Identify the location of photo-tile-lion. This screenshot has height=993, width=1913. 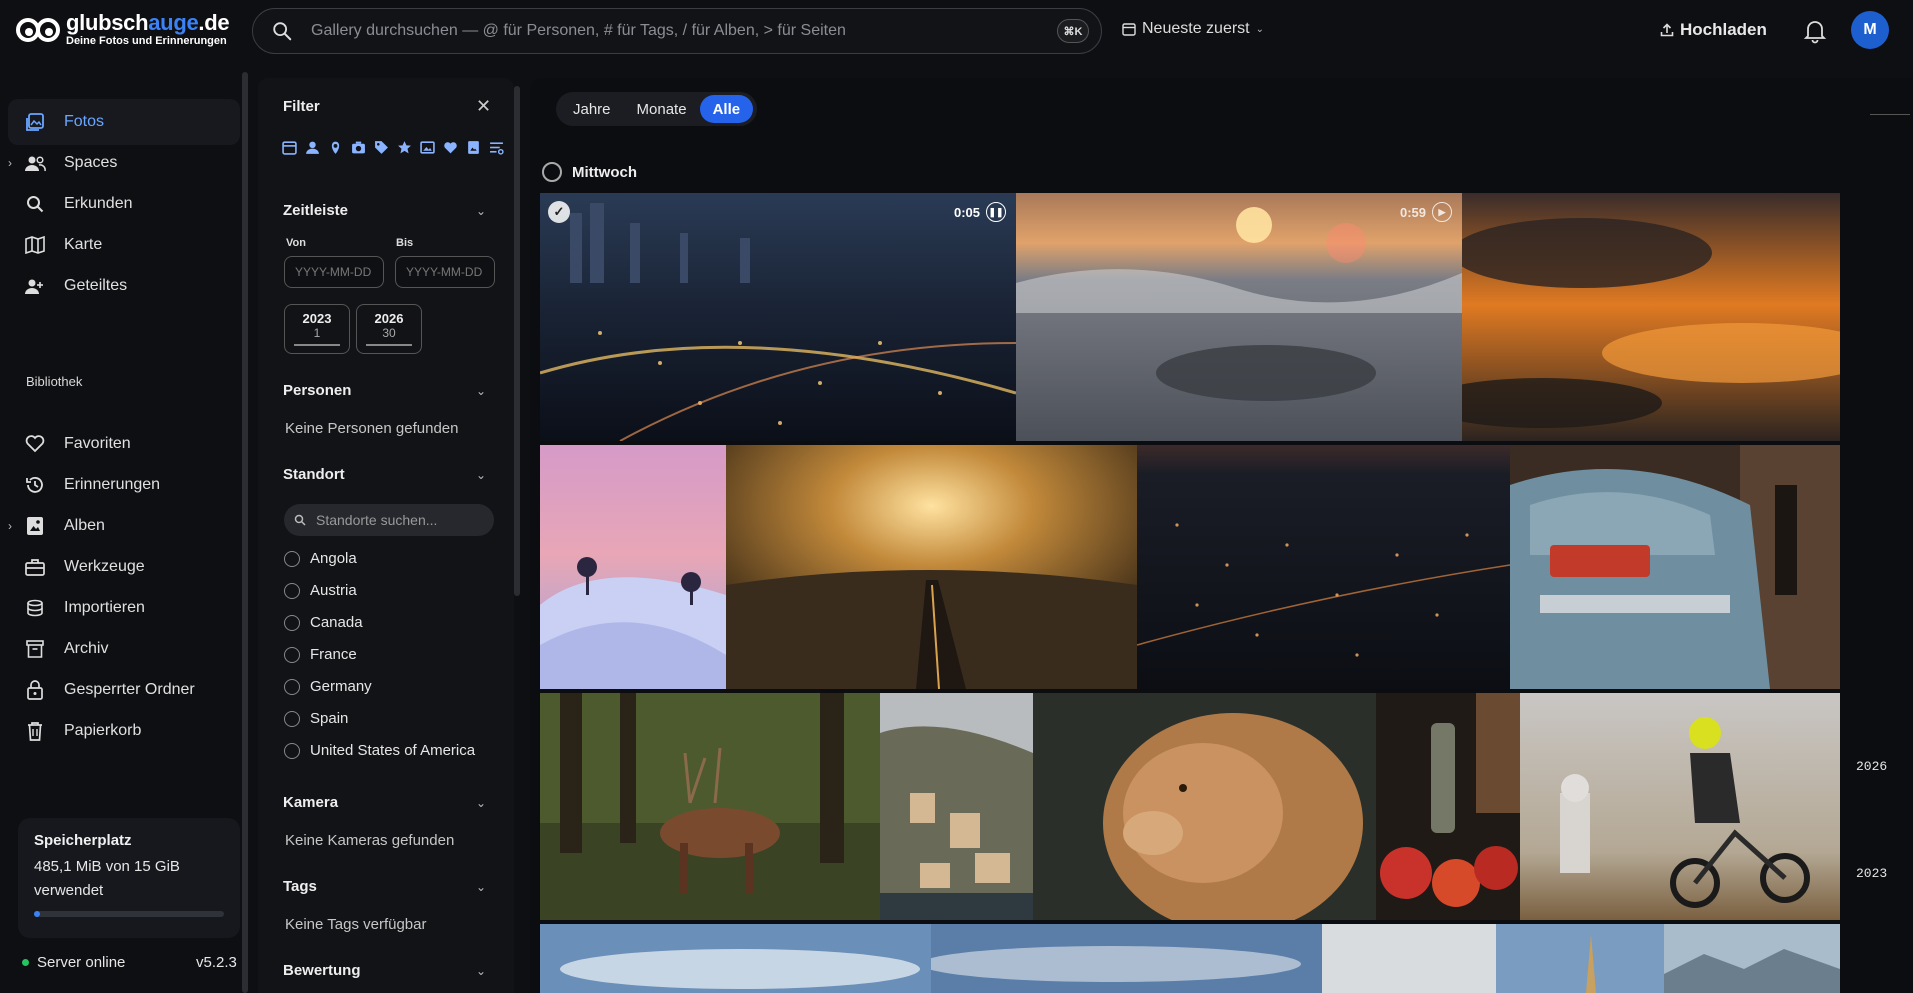
(1204, 806).